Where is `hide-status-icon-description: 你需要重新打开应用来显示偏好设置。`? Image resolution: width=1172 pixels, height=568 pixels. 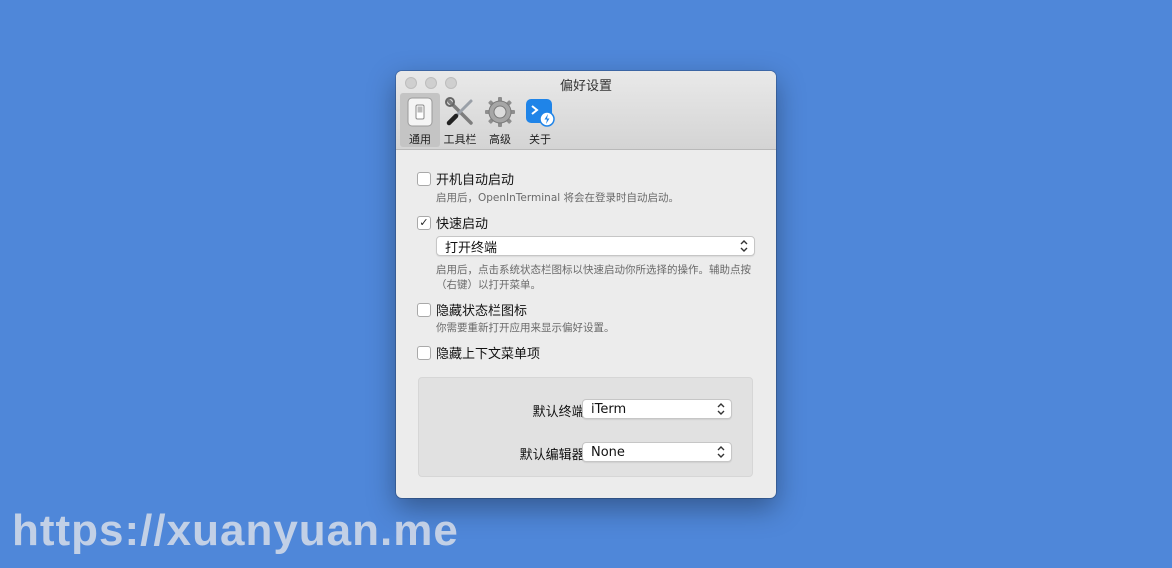
hide-status-icon-description: 你需要重新打开应用来显示偏好设置。 is located at coordinates (525, 328).